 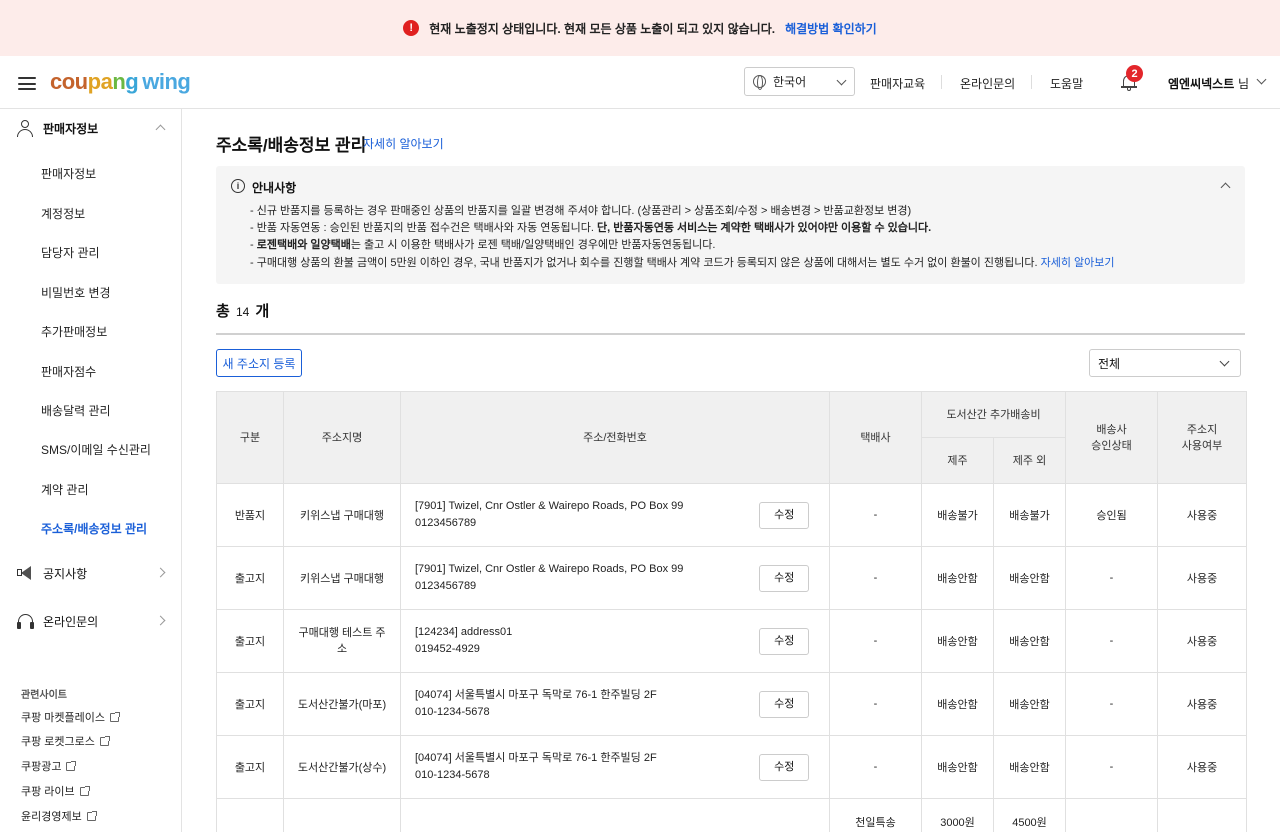 What do you see at coordinates (875, 437) in the screenshot?
I see `col-courier: 택배사` at bounding box center [875, 437].